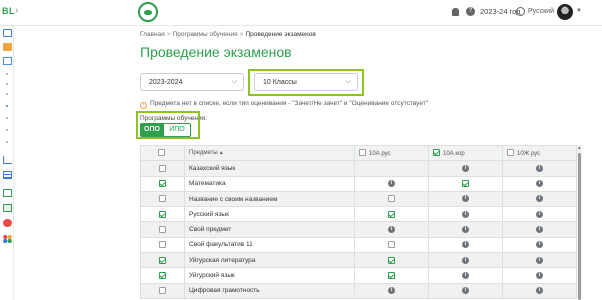 The height and width of the screenshot is (300, 602). I want to click on chart-icon, so click(7, 160).